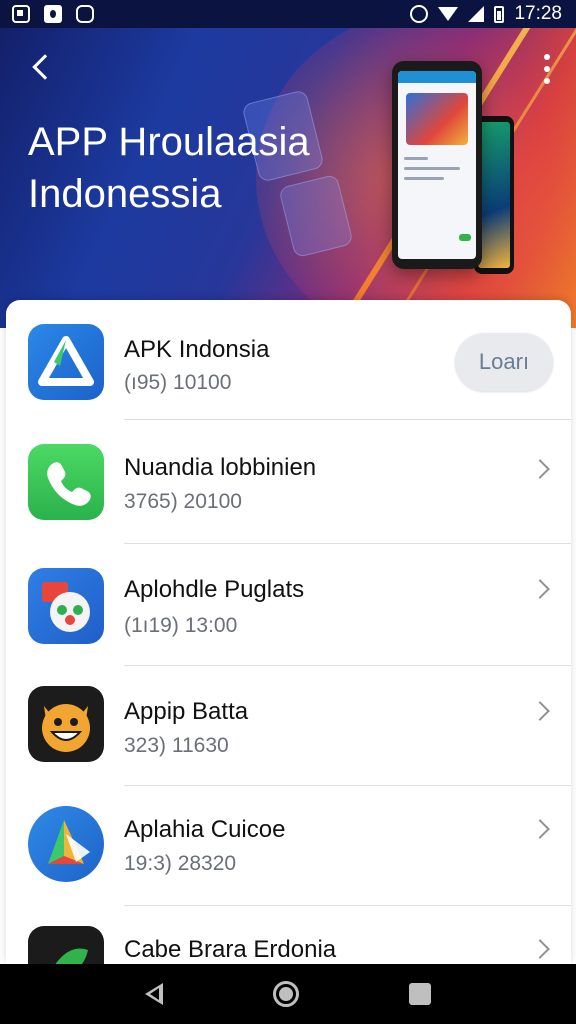  What do you see at coordinates (66, 362) in the screenshot?
I see `app-triangle-icon` at bounding box center [66, 362].